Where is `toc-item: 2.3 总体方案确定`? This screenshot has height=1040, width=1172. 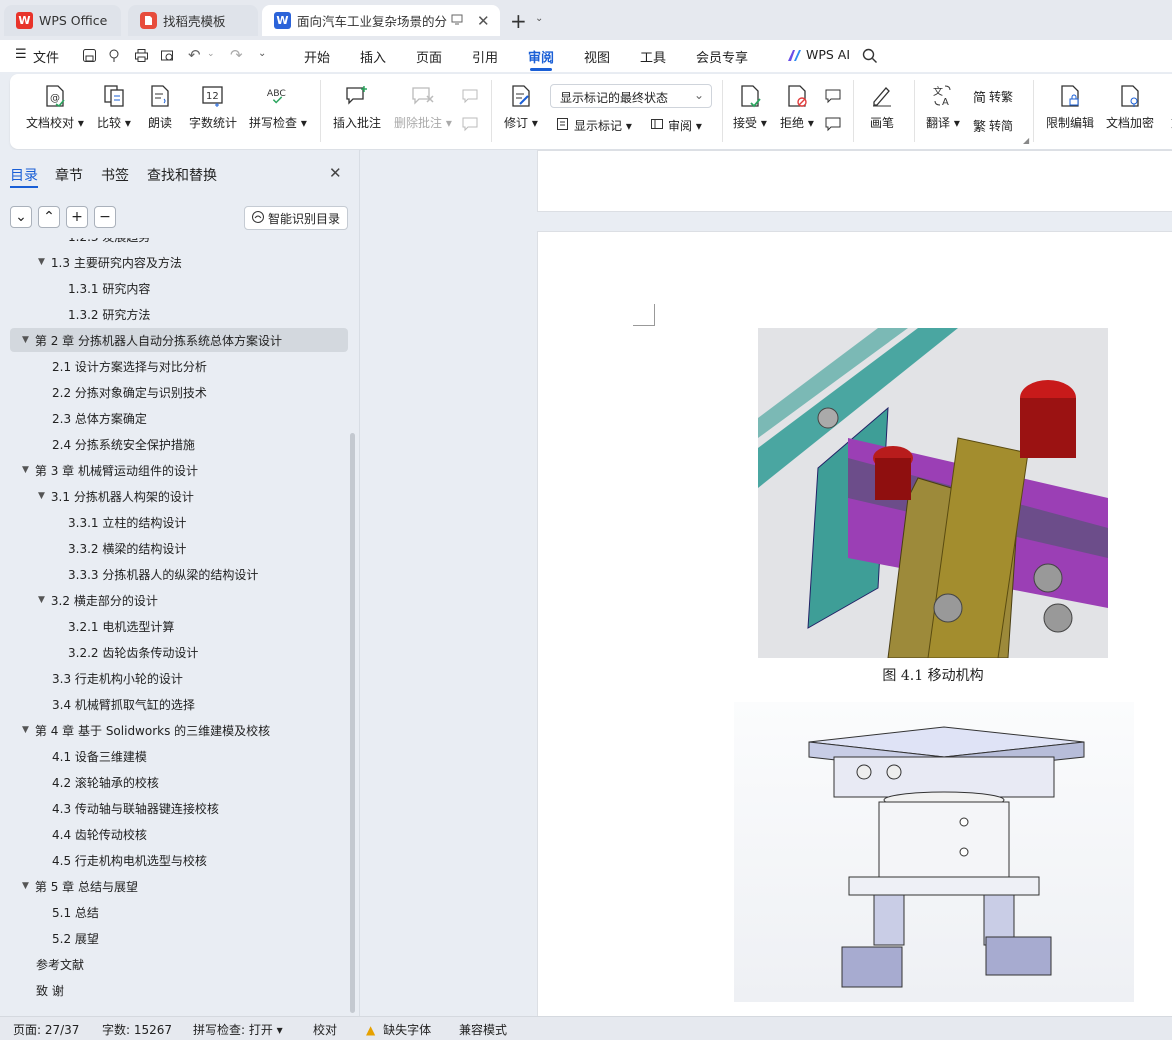 toc-item: 2.3 总体方案确定 is located at coordinates (99, 418).